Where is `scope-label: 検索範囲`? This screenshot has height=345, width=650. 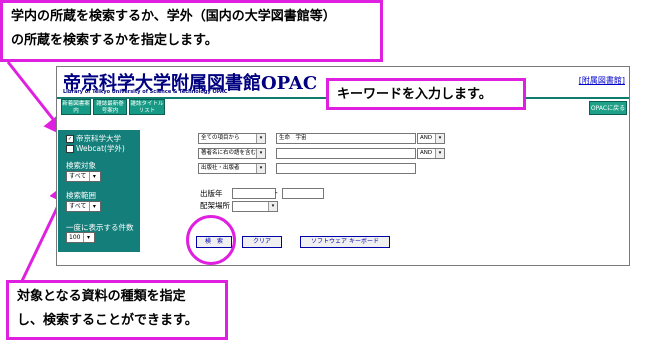 scope-label: 検索範囲 is located at coordinates (81, 195).